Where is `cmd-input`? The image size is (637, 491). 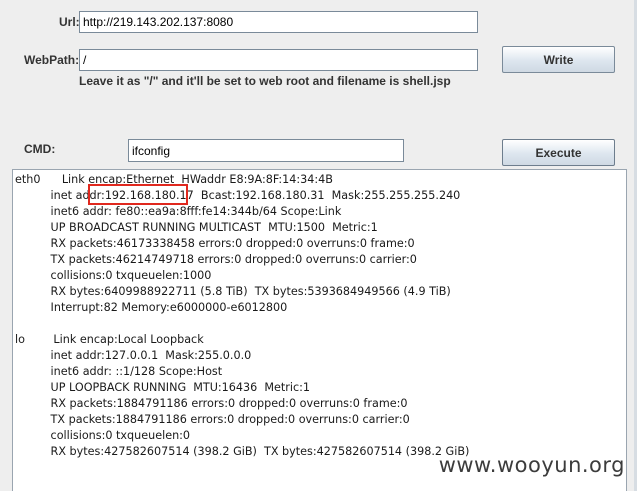 cmd-input is located at coordinates (266, 150).